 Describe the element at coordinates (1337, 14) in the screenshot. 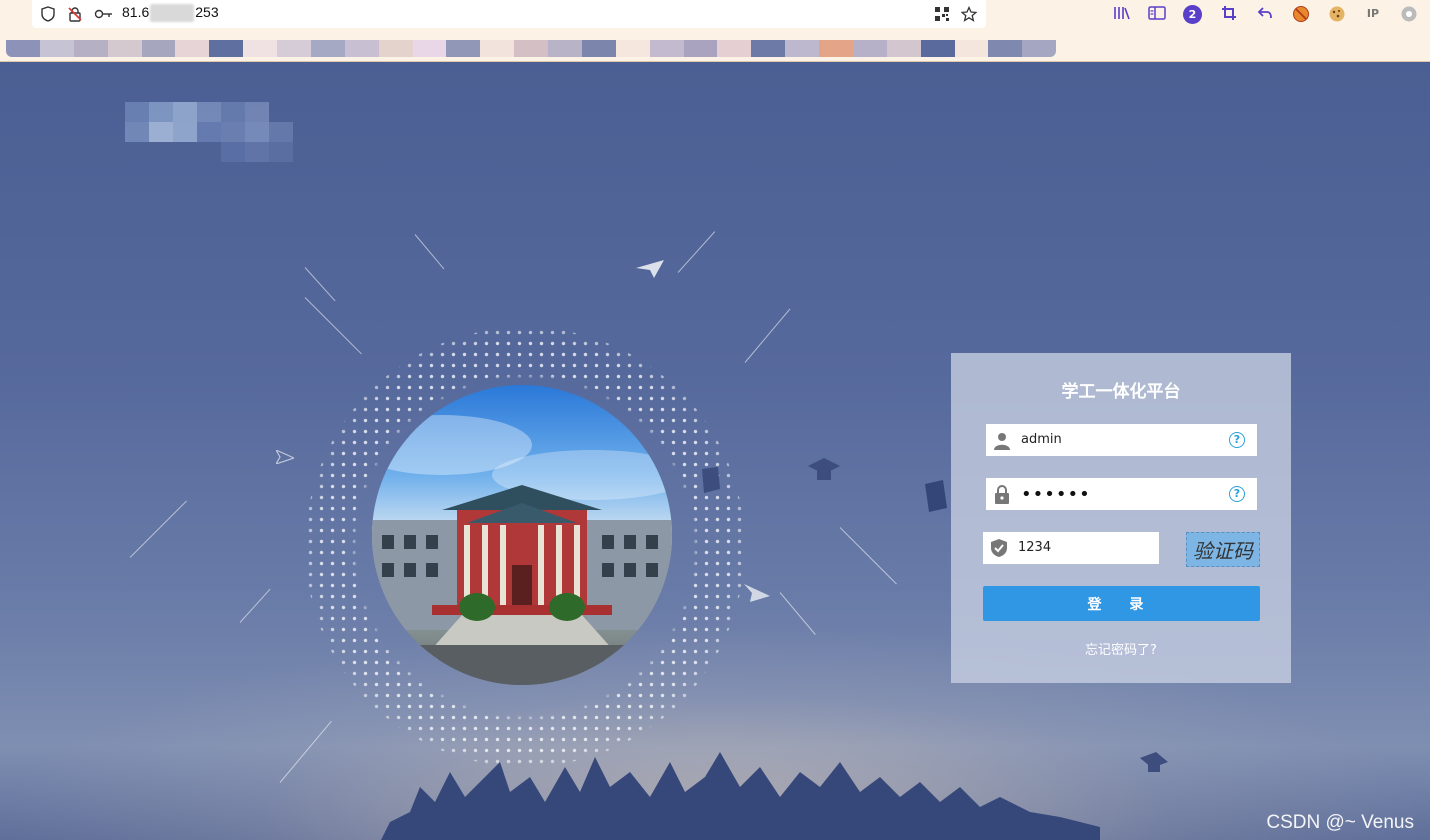

I see `cookie-icon` at that location.